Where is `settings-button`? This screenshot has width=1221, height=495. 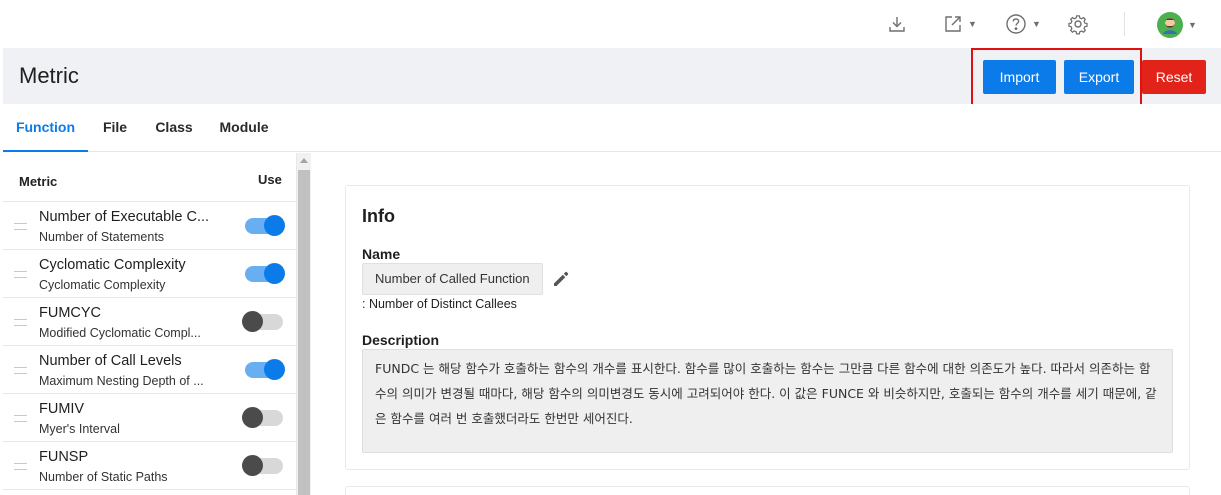
settings-button is located at coordinates (1078, 24).